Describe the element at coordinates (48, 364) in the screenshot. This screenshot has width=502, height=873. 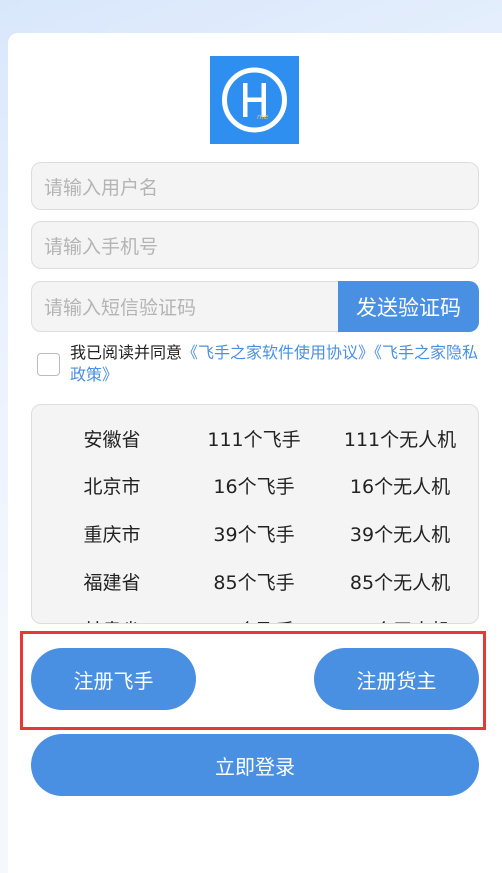
I see `agreement-checkbox` at that location.